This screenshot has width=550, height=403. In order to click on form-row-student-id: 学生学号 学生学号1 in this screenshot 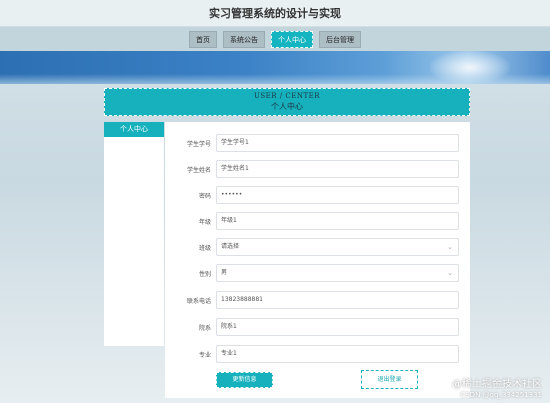, I will do `click(317, 143)`.